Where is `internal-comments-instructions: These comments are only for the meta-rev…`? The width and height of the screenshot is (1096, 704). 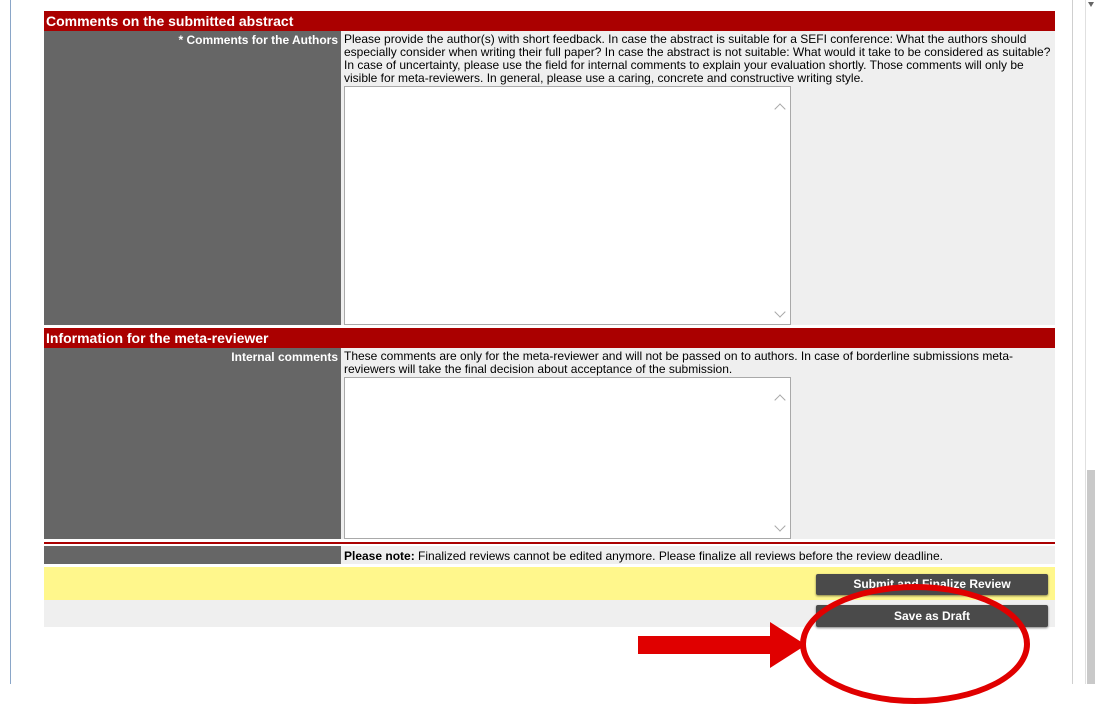 internal-comments-instructions: These comments are only for the meta-rev… is located at coordinates (678, 362).